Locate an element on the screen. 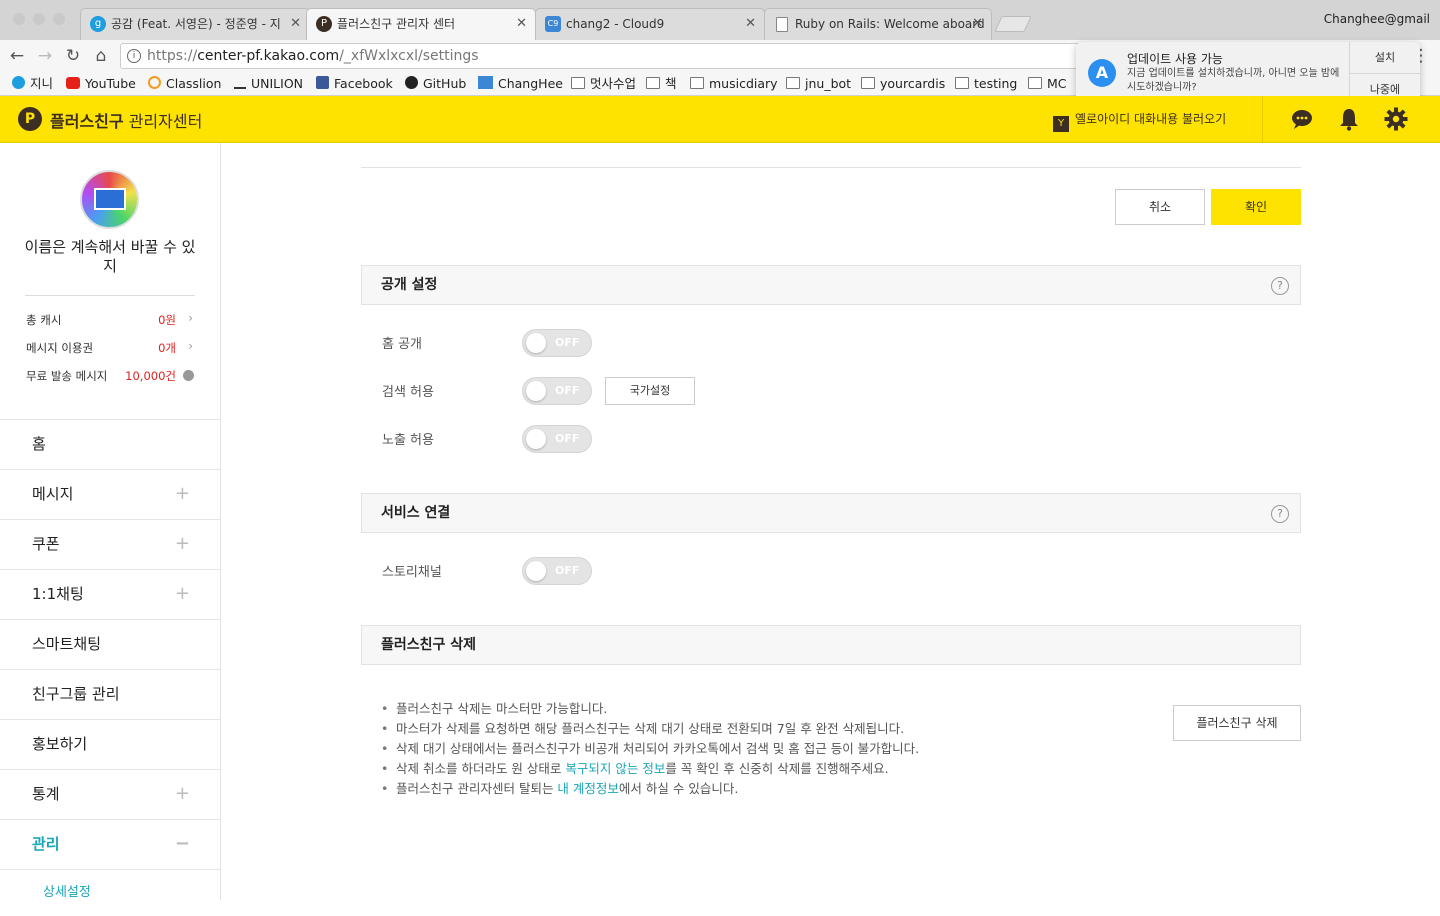  yellowid-icon: Y is located at coordinates (1061, 124).